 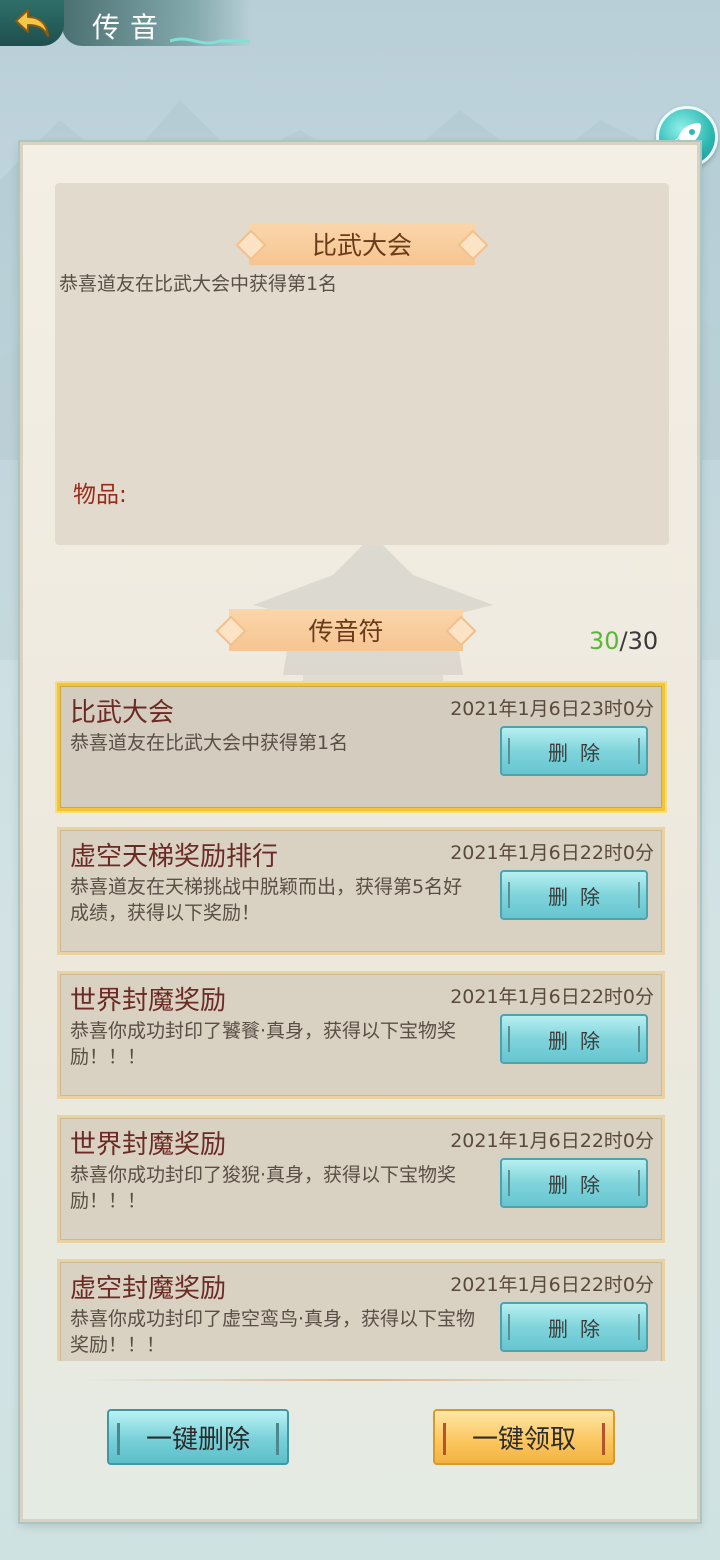 What do you see at coordinates (604, 641) in the screenshot?
I see `message-count-current: 30` at bounding box center [604, 641].